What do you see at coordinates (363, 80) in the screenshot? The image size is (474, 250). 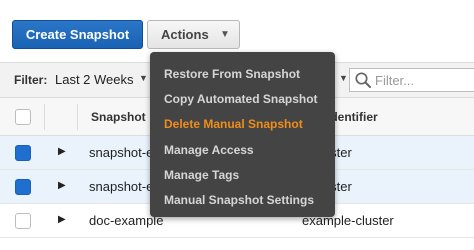 I see `search-icon` at bounding box center [363, 80].